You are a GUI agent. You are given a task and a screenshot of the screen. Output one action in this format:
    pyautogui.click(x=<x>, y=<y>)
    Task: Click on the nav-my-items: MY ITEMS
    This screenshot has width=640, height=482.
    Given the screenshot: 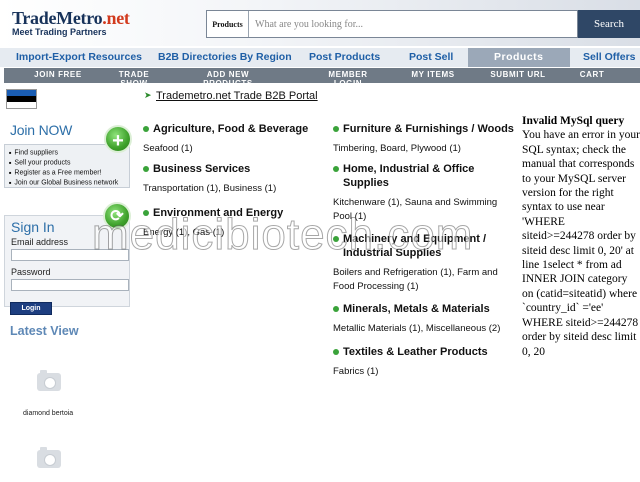 What is the action you would take?
    pyautogui.click(x=433, y=74)
    